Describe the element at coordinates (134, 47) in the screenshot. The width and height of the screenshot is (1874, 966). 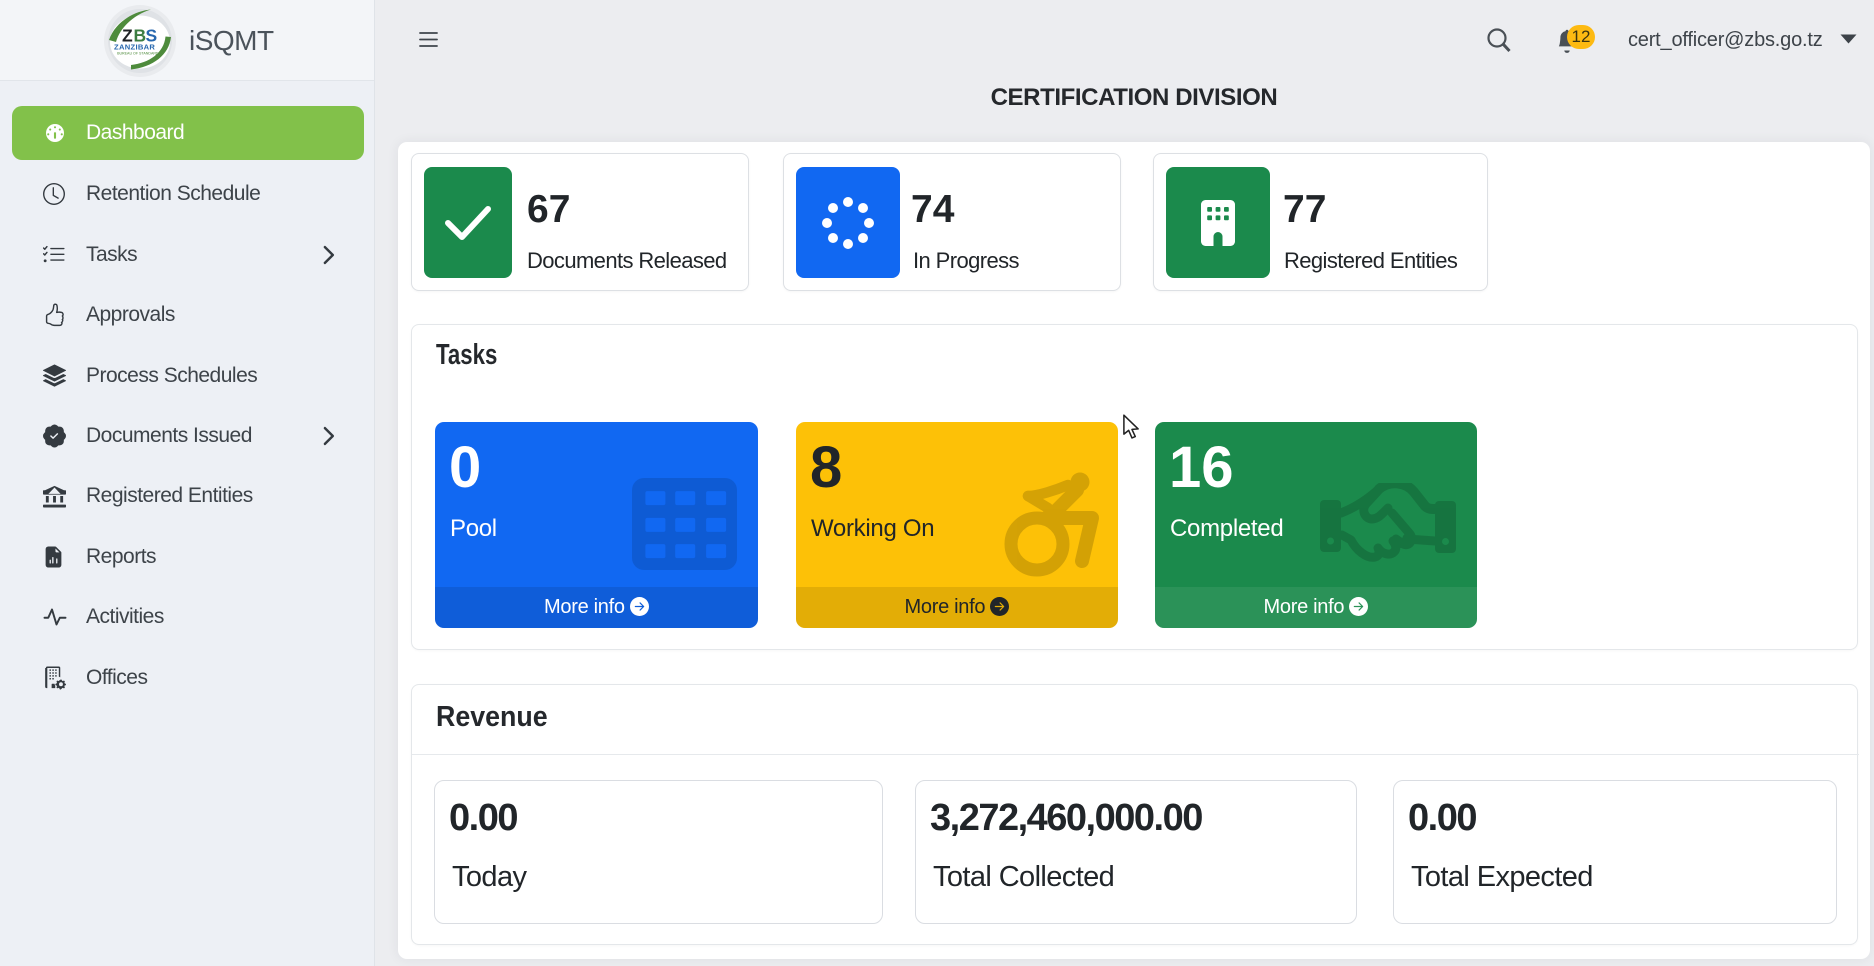
I see `svg-text: ZANZIBAR` at that location.